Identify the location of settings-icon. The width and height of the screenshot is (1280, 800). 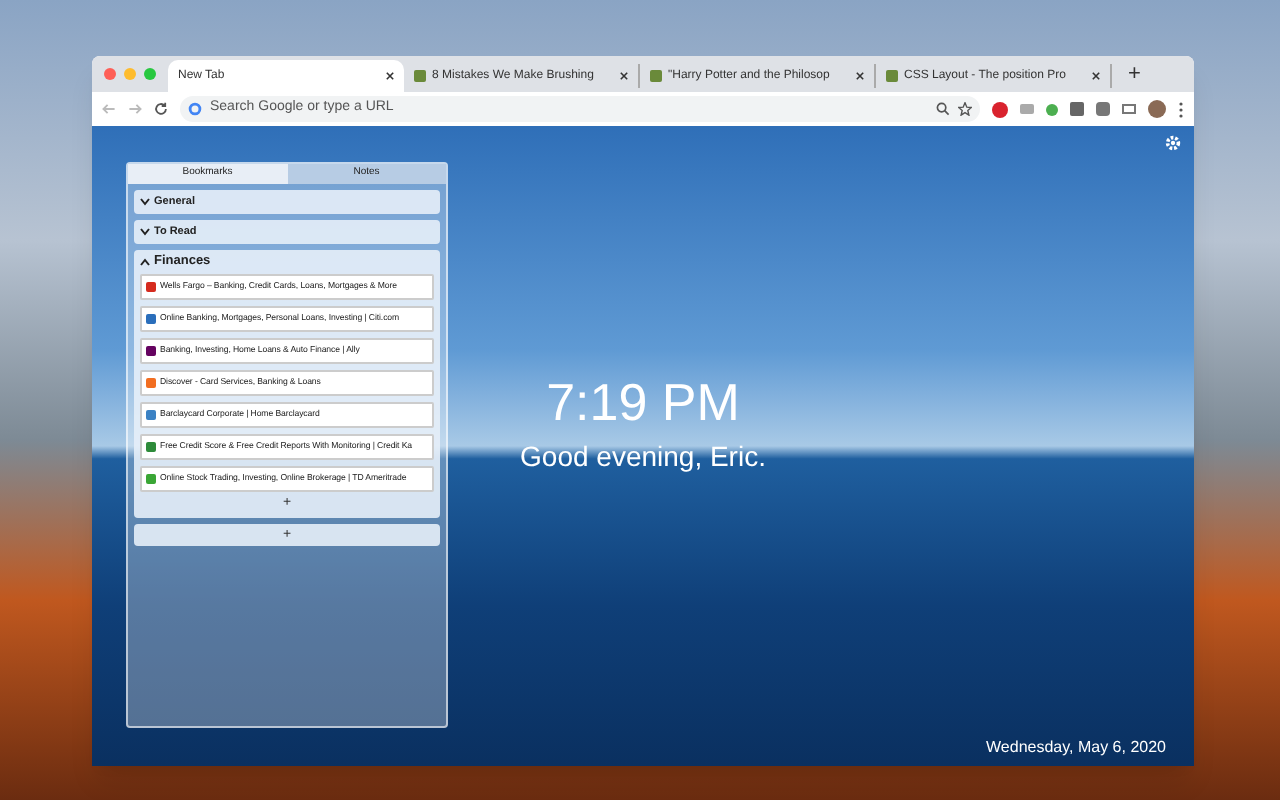
(1173, 143).